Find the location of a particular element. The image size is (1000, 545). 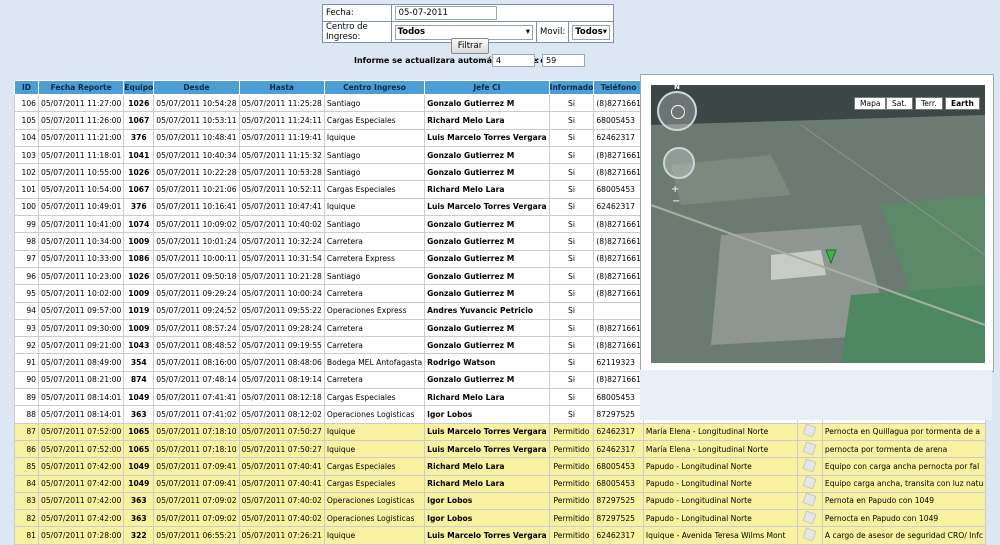

table-cell: 05/07/2011 10:00:11 is located at coordinates (196, 258).